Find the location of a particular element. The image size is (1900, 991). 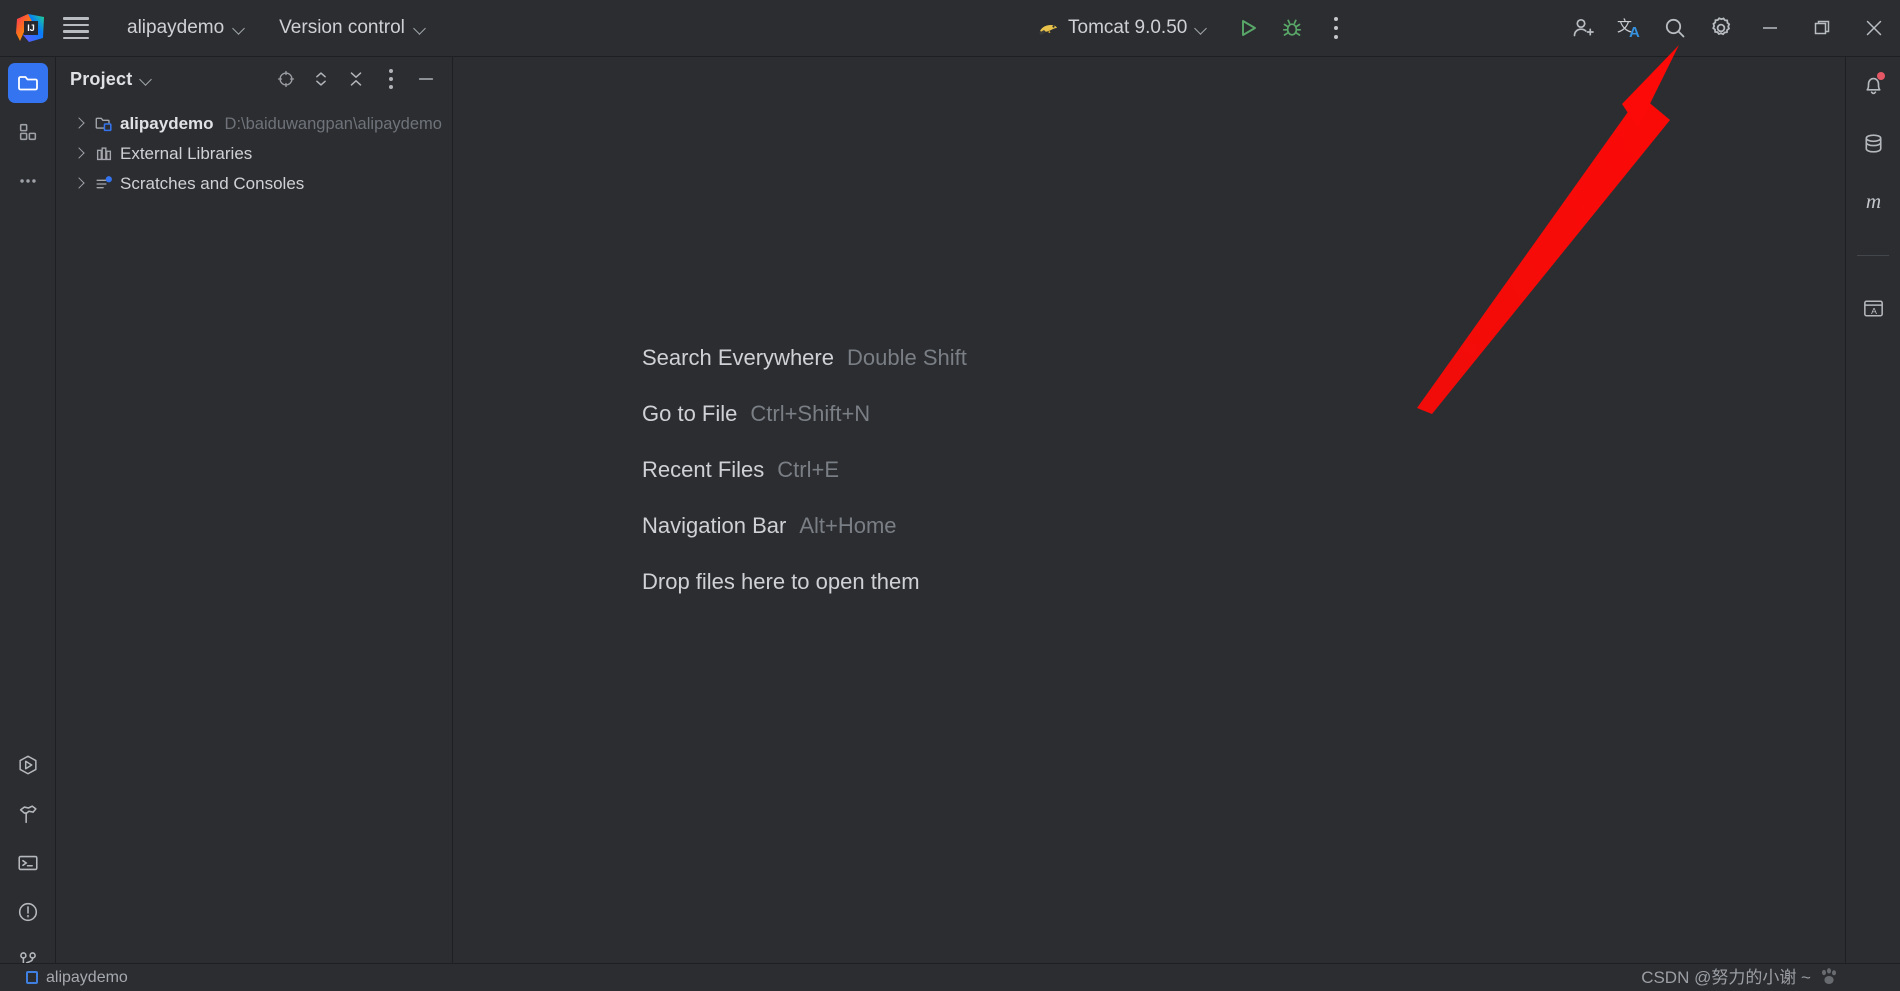

watermark-text: CSDN @努力的小谢 ~ is located at coordinates (1726, 977).